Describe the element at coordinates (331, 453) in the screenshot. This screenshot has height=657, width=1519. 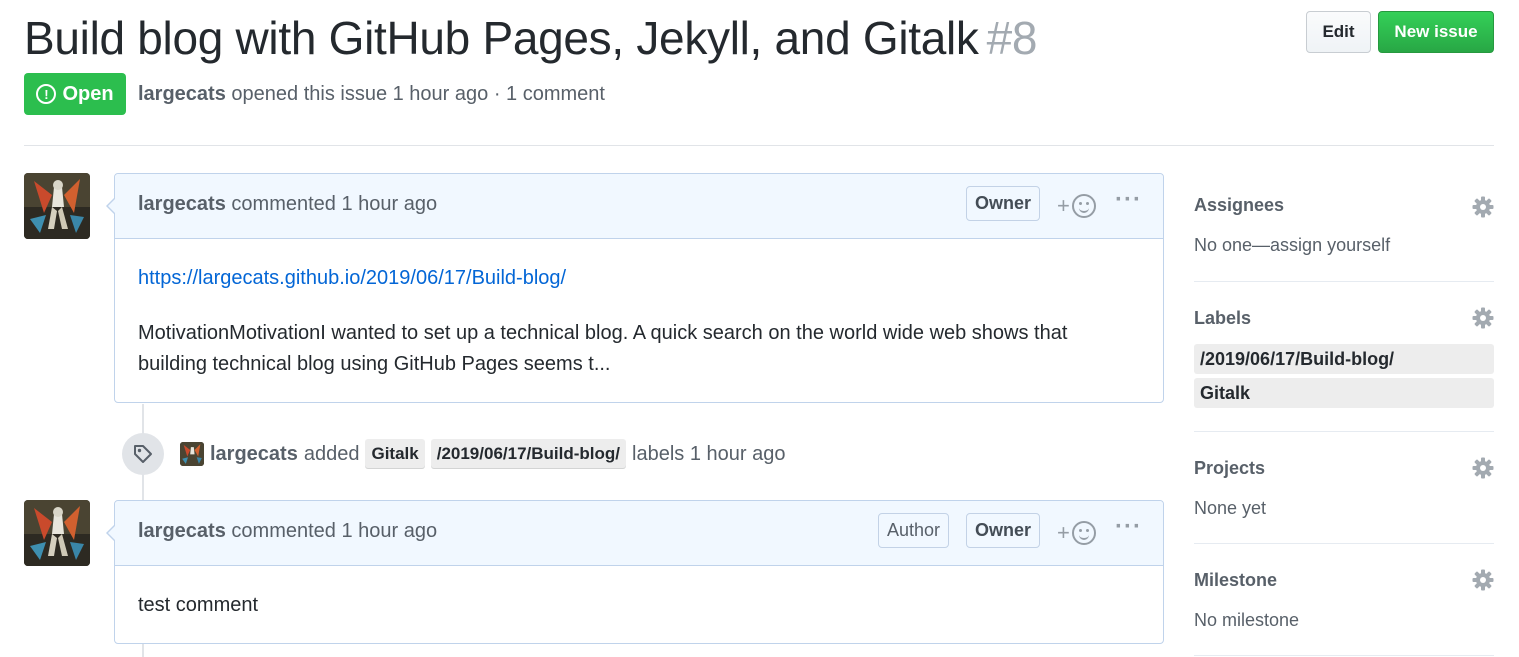
I see `event-action: added` at that location.